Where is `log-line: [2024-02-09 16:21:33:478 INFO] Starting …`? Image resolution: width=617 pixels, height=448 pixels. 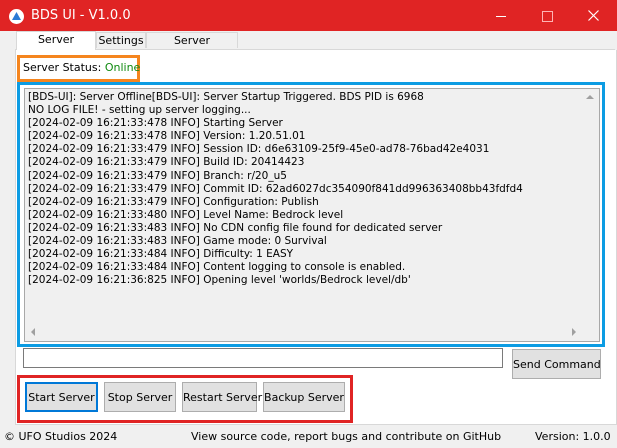
log-line: [2024-02-09 16:21:33:478 INFO] Starting … is located at coordinates (155, 123).